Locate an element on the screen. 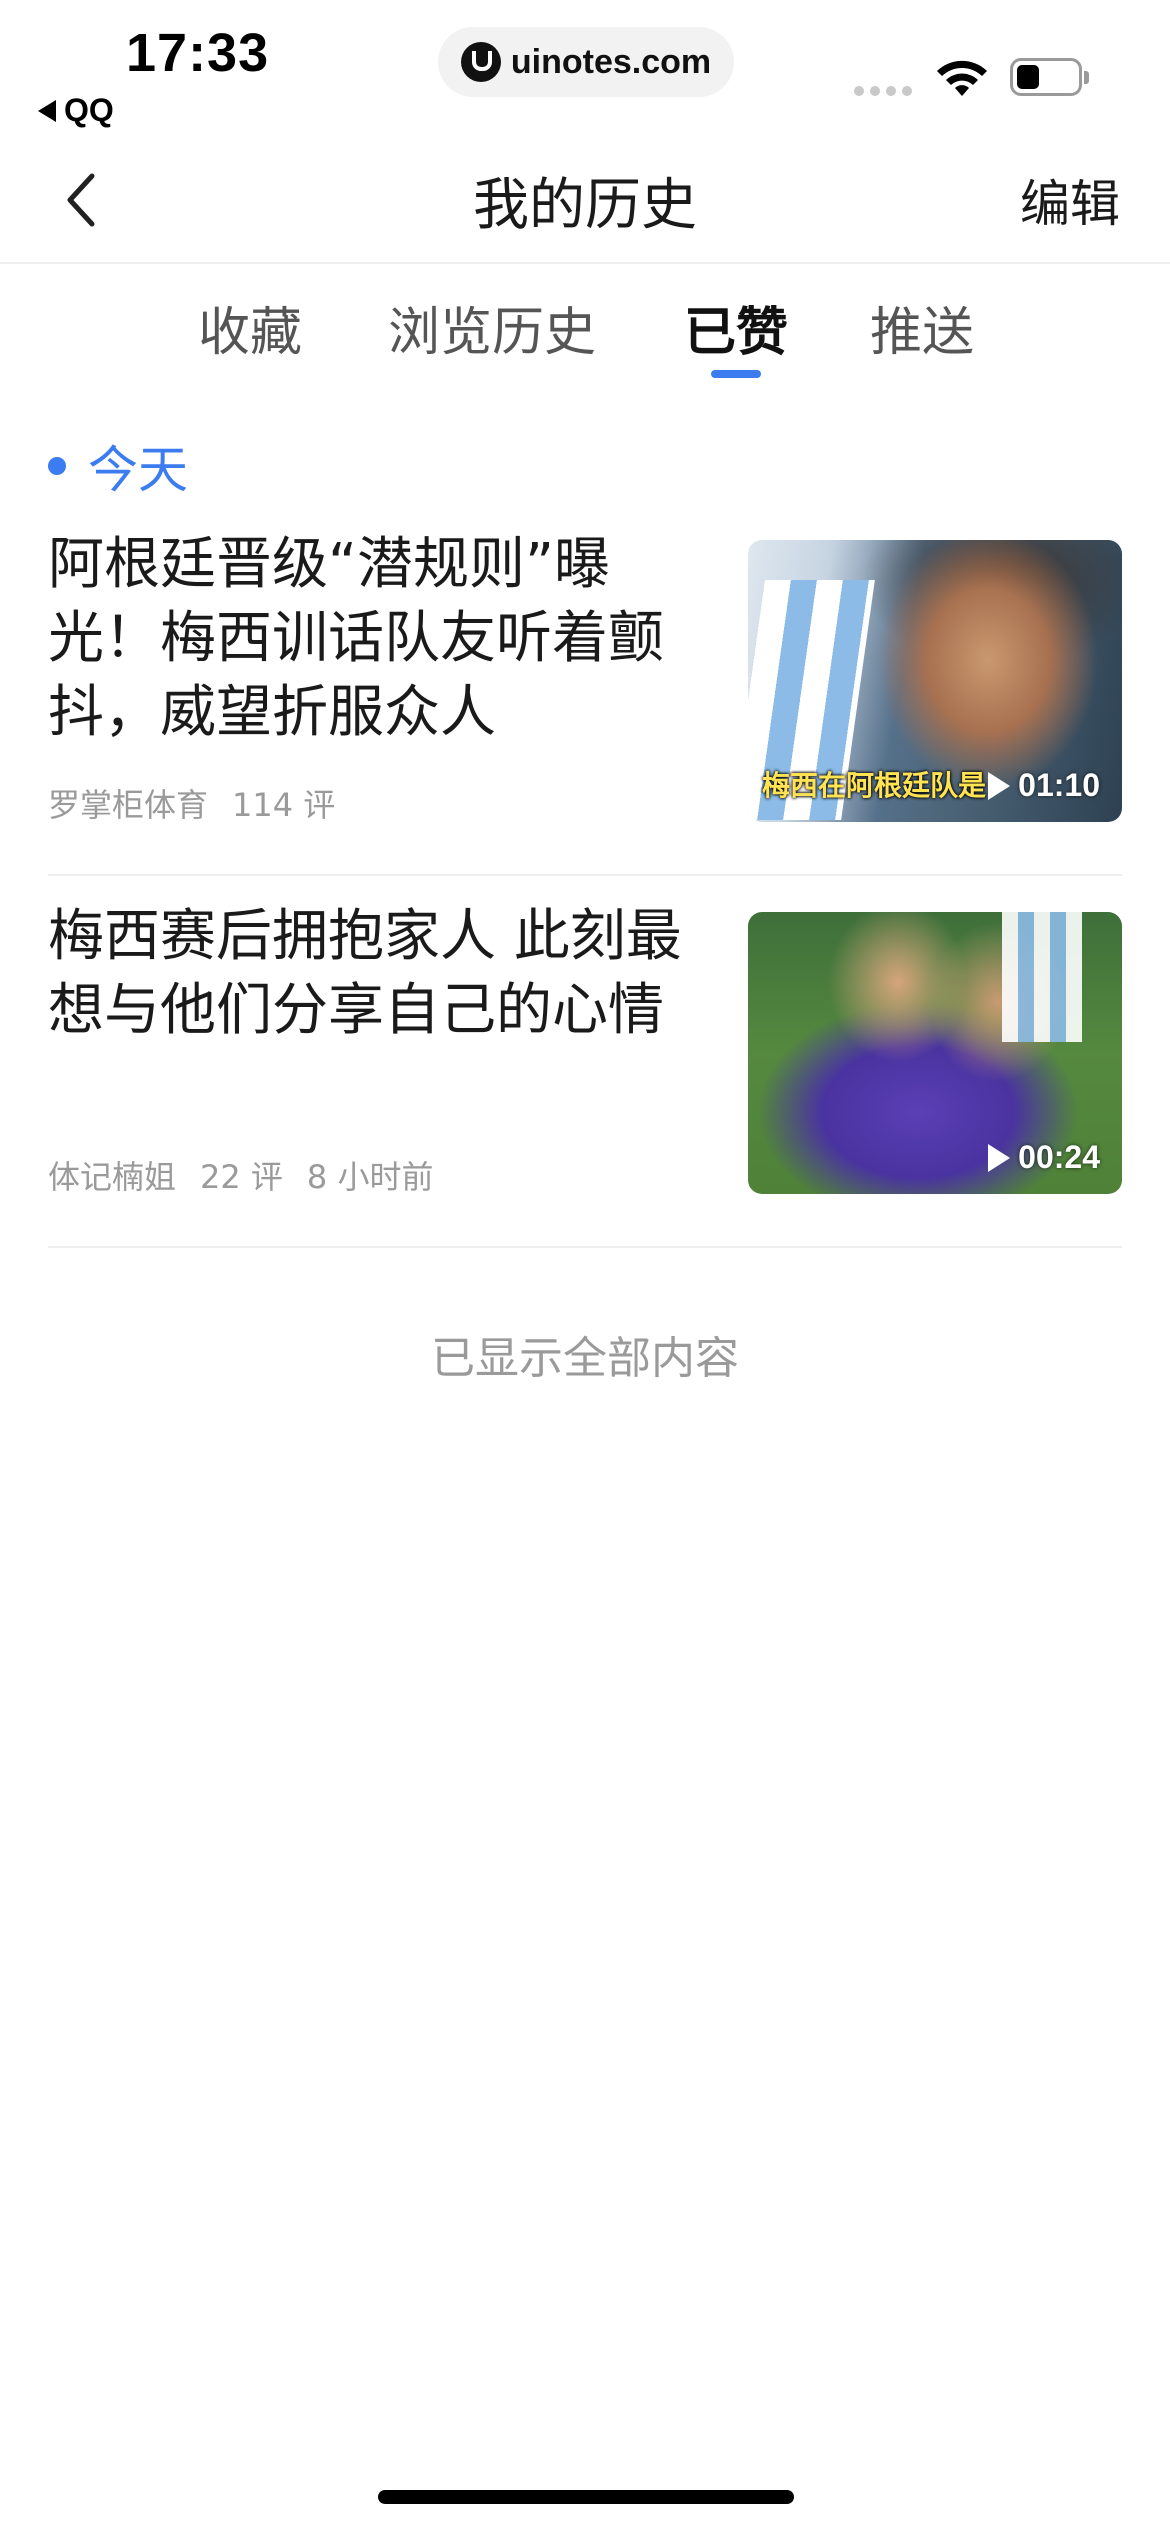 The height and width of the screenshot is (2532, 1170). item-meta: 罗掌柜体育 114 评 is located at coordinates (191, 803).